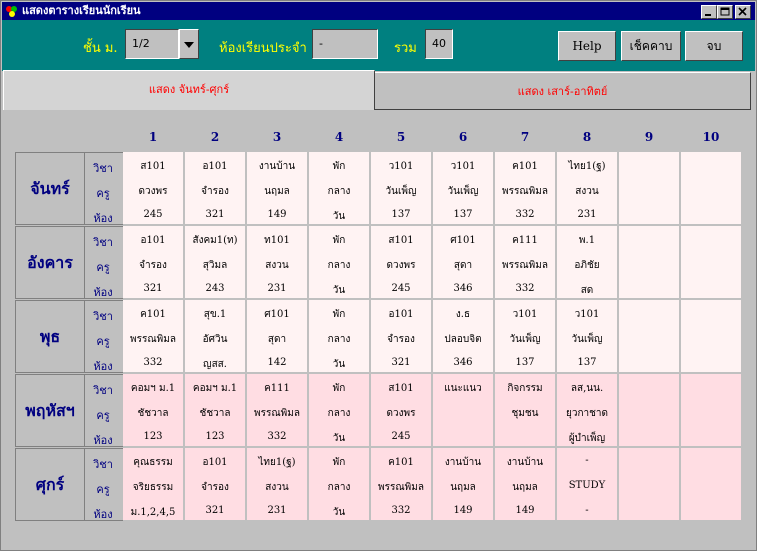 The height and width of the screenshot is (551, 757). What do you see at coordinates (563, 91) in the screenshot?
I see `tab-sat-sun: แสดง เสาร์-อาทิตย์` at bounding box center [563, 91].